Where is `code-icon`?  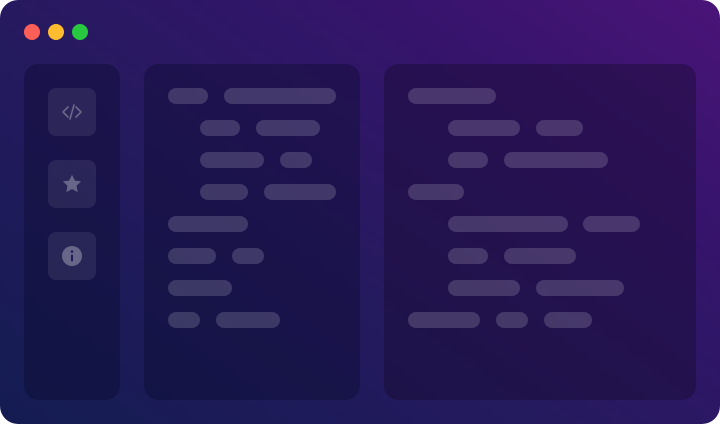 code-icon is located at coordinates (72, 112).